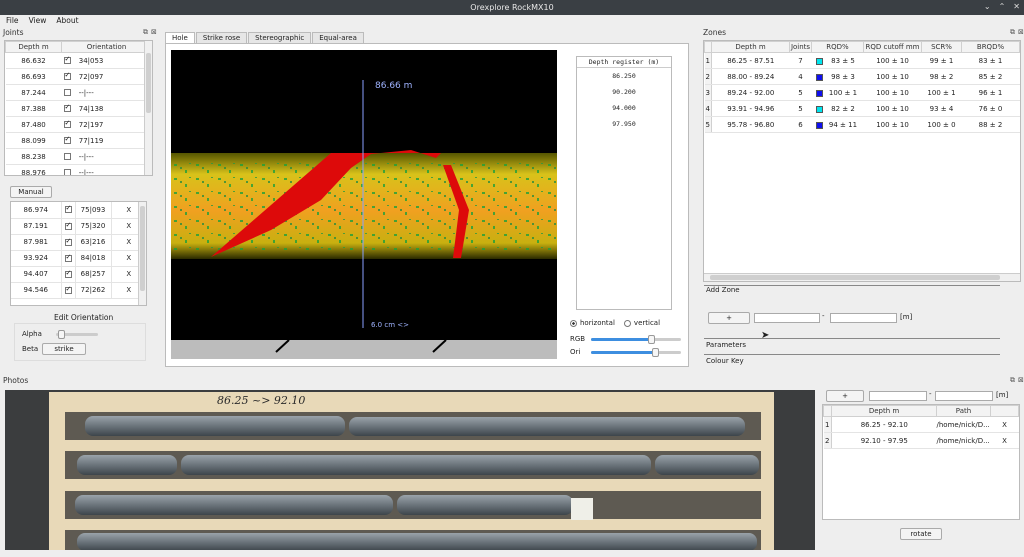  Describe the element at coordinates (845, 396) in the screenshot. I see `add-photo-button: +` at that location.